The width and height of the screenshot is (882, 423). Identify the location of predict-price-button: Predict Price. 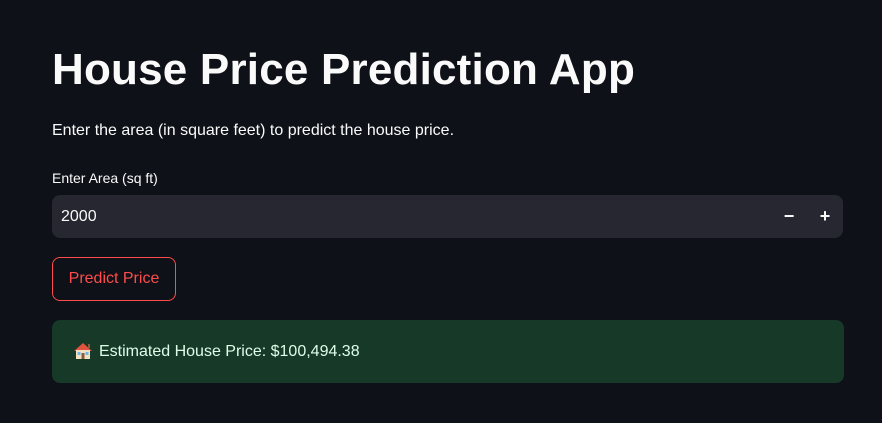
(114, 279).